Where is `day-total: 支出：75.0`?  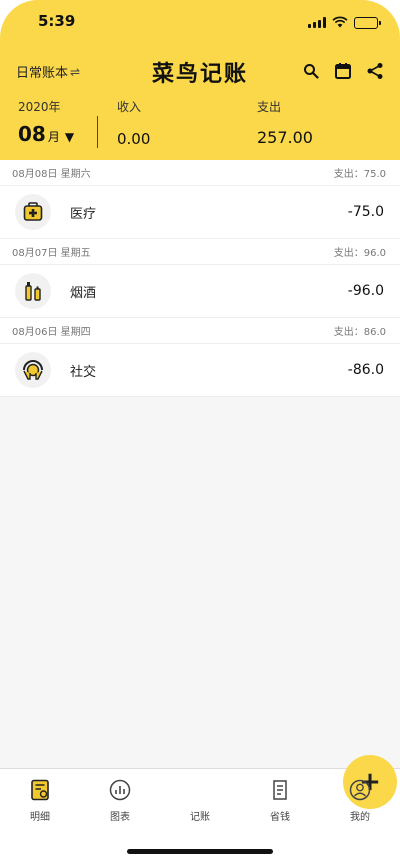
day-total: 支出：75.0 is located at coordinates (359, 174).